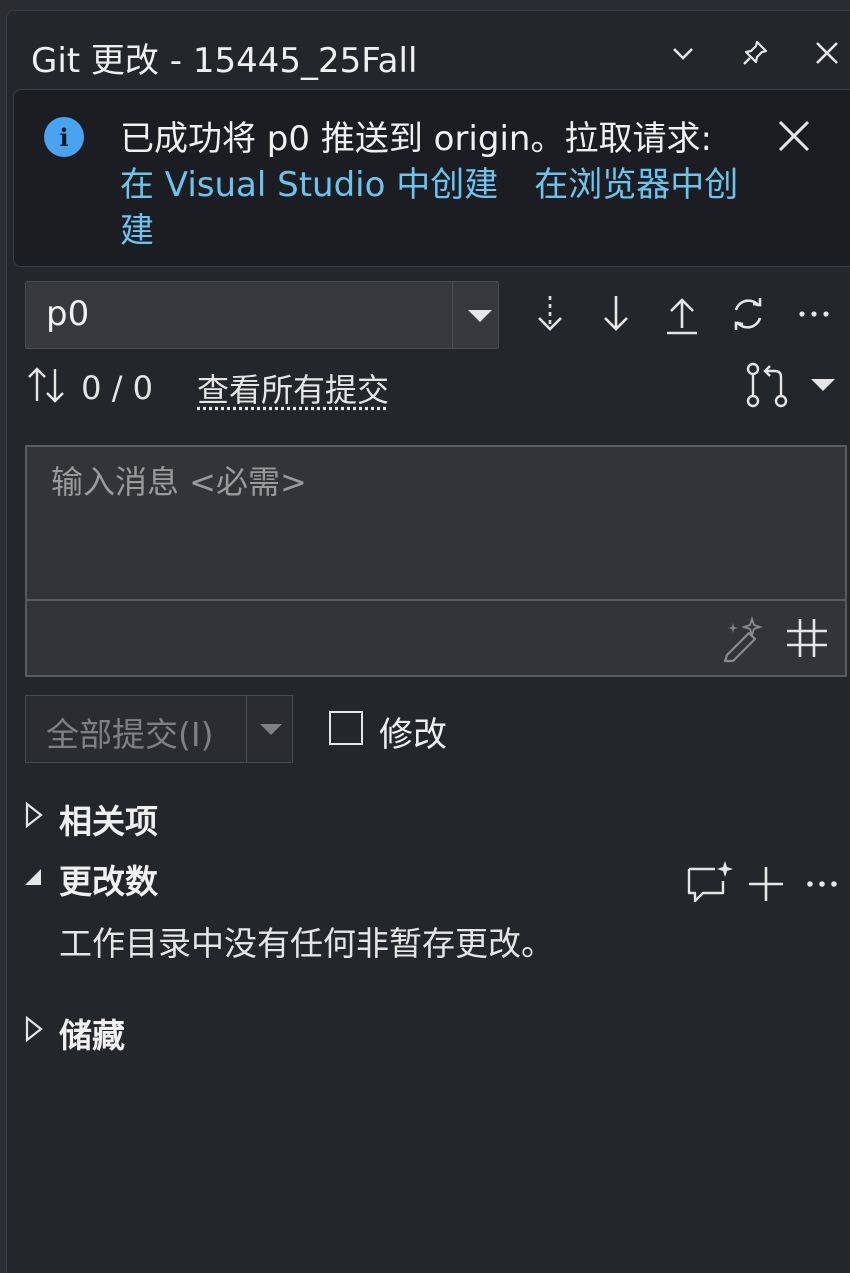  I want to click on pull-request-caret-icon, so click(823, 385).